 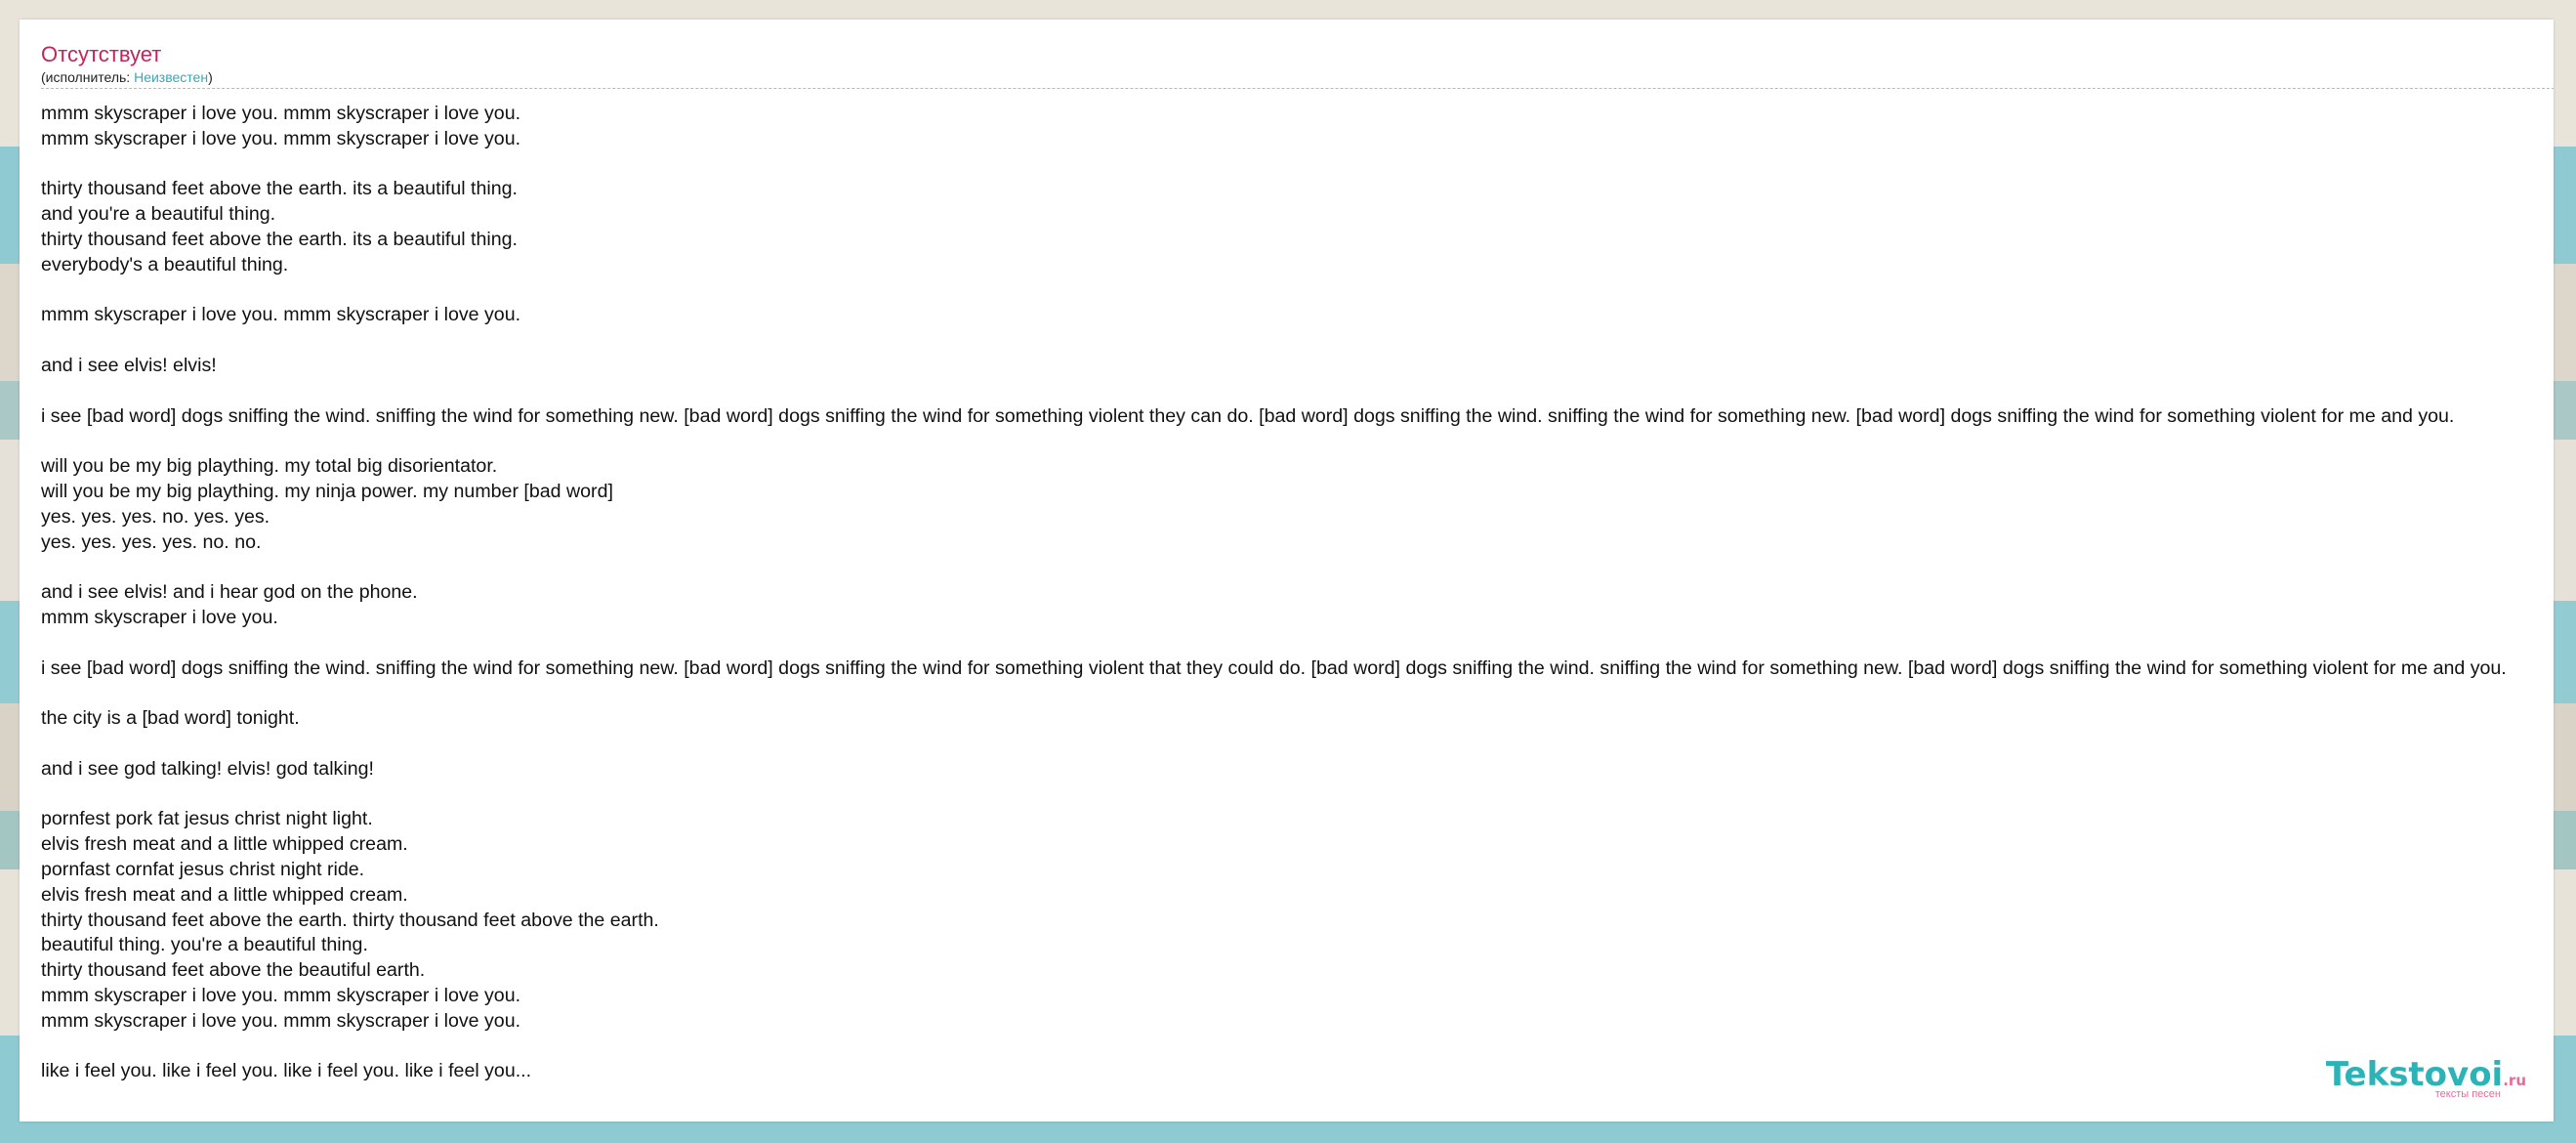 What do you see at coordinates (151, 541) in the screenshot?
I see `lyric-line: yes. yes. yes. yes. no. no.` at bounding box center [151, 541].